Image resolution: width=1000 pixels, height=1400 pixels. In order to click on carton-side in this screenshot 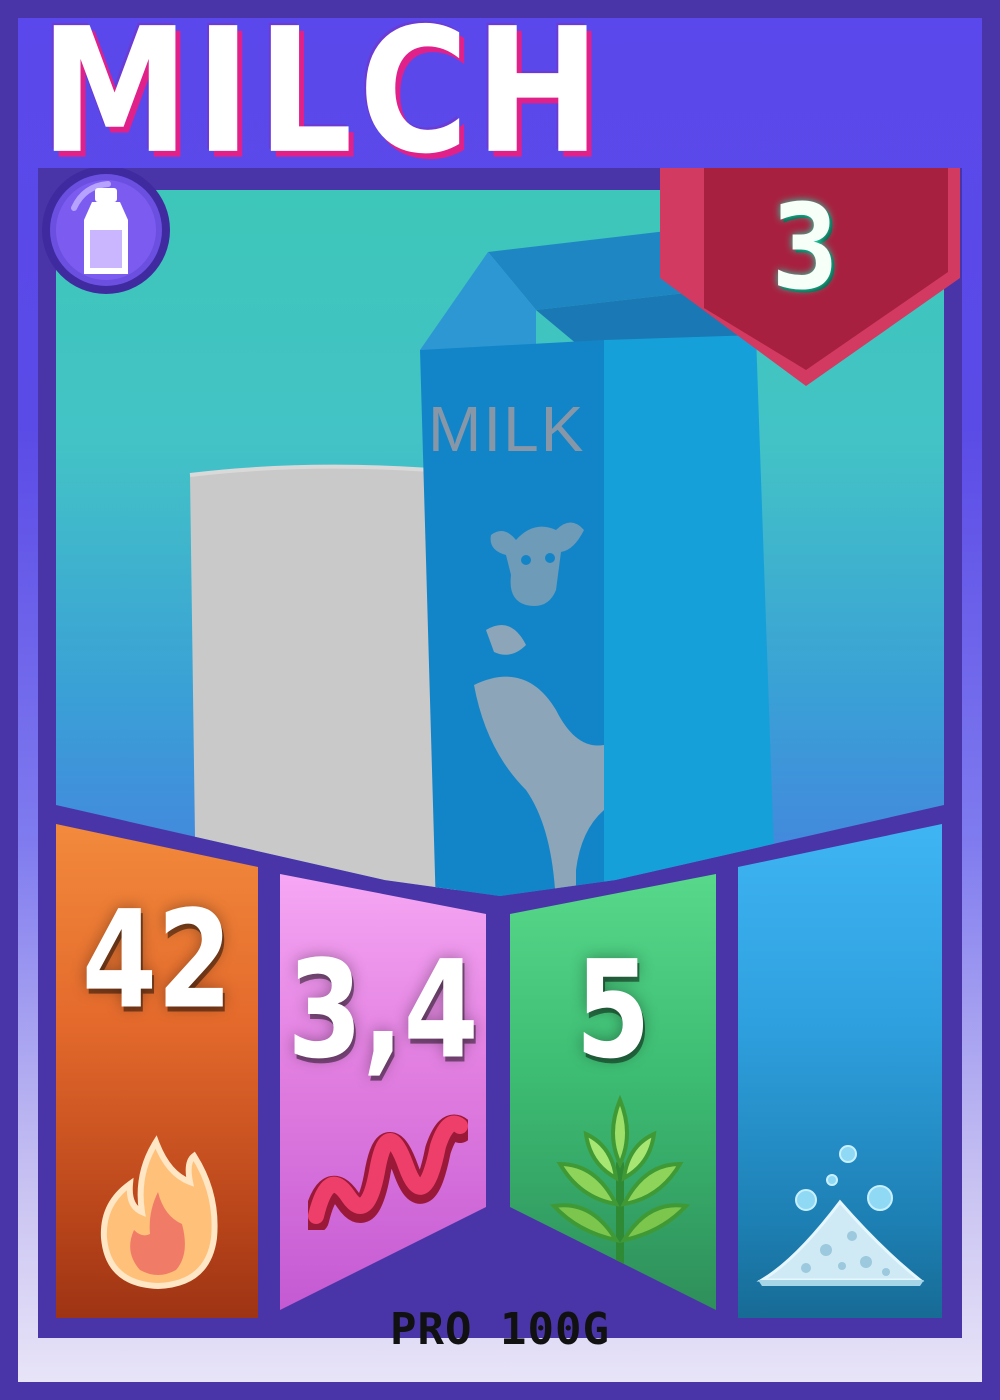, I will do `click(690, 615)`.